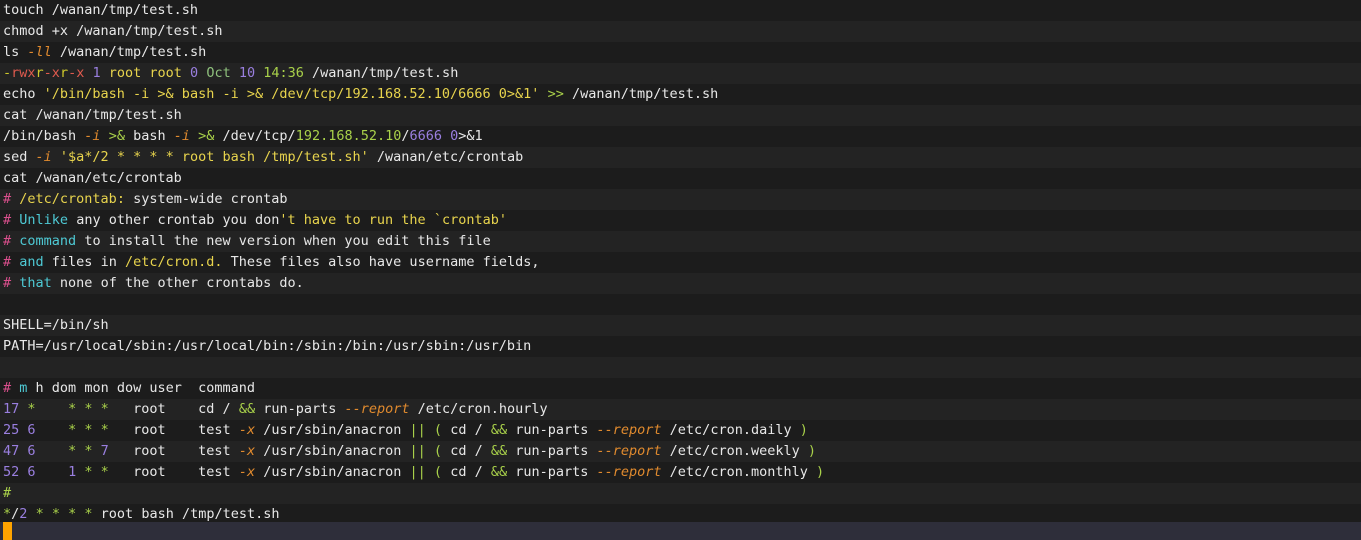 The height and width of the screenshot is (540, 1361). What do you see at coordinates (194, 73) in the screenshot?
I see `token: 0` at bounding box center [194, 73].